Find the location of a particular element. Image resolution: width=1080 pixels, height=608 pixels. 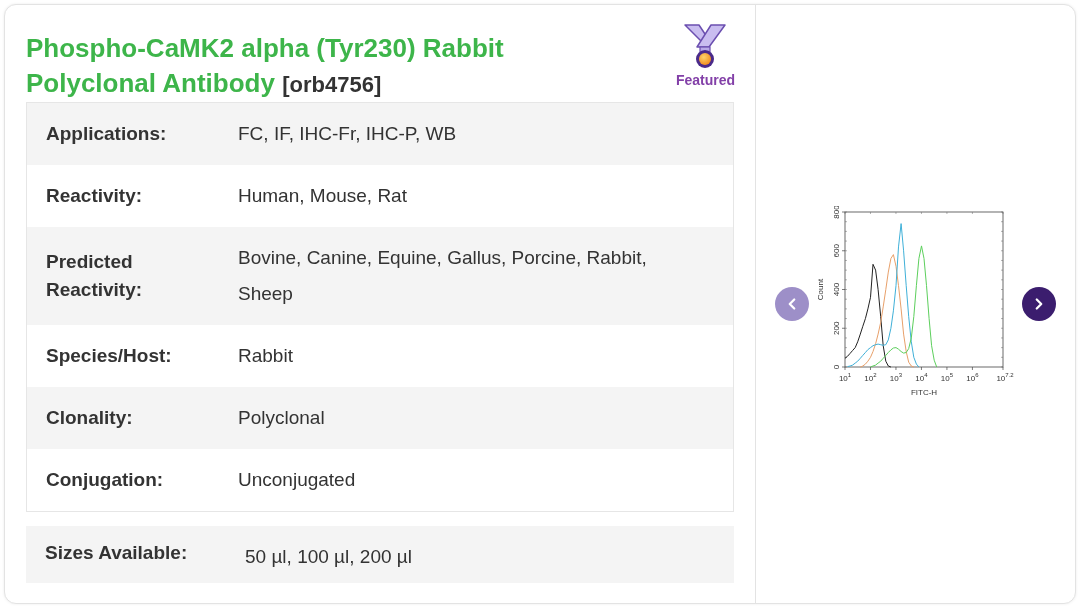

spec-label: Conjugation: is located at coordinates (105, 480).